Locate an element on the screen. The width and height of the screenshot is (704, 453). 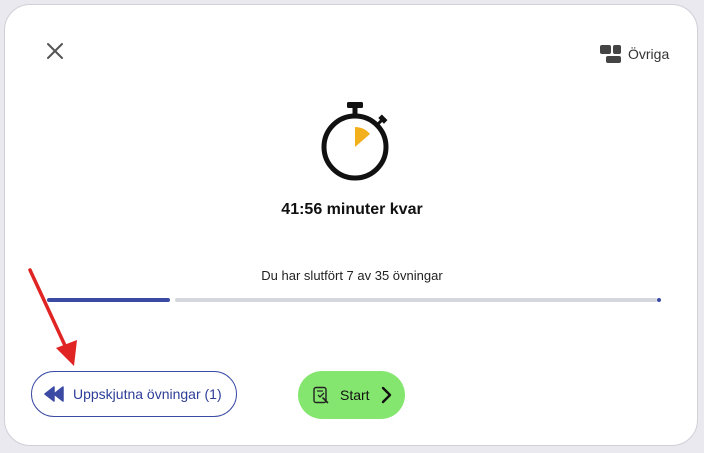
postponed-exercises-button: Uppskjutna övningar (1) is located at coordinates (134, 394).